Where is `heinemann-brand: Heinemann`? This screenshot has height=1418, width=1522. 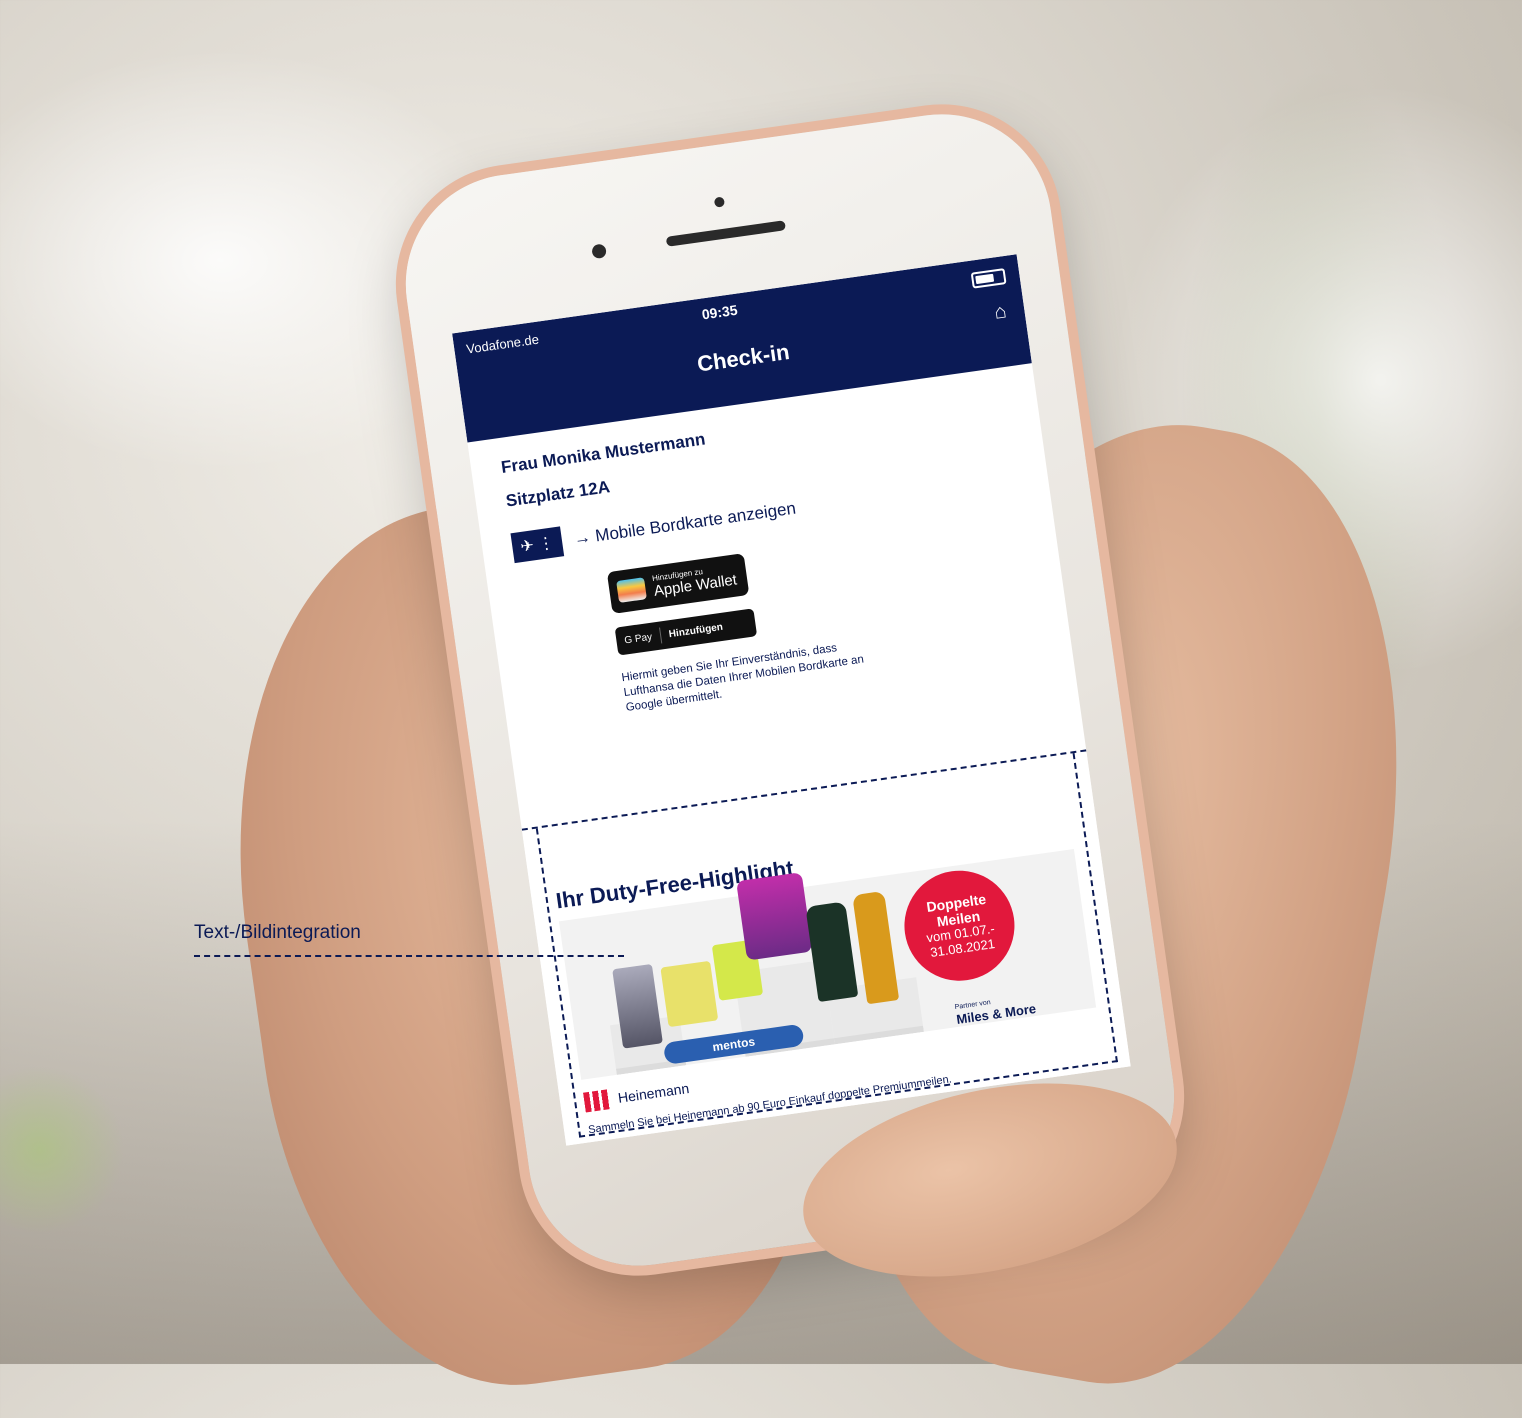 heinemann-brand: Heinemann is located at coordinates (636, 1095).